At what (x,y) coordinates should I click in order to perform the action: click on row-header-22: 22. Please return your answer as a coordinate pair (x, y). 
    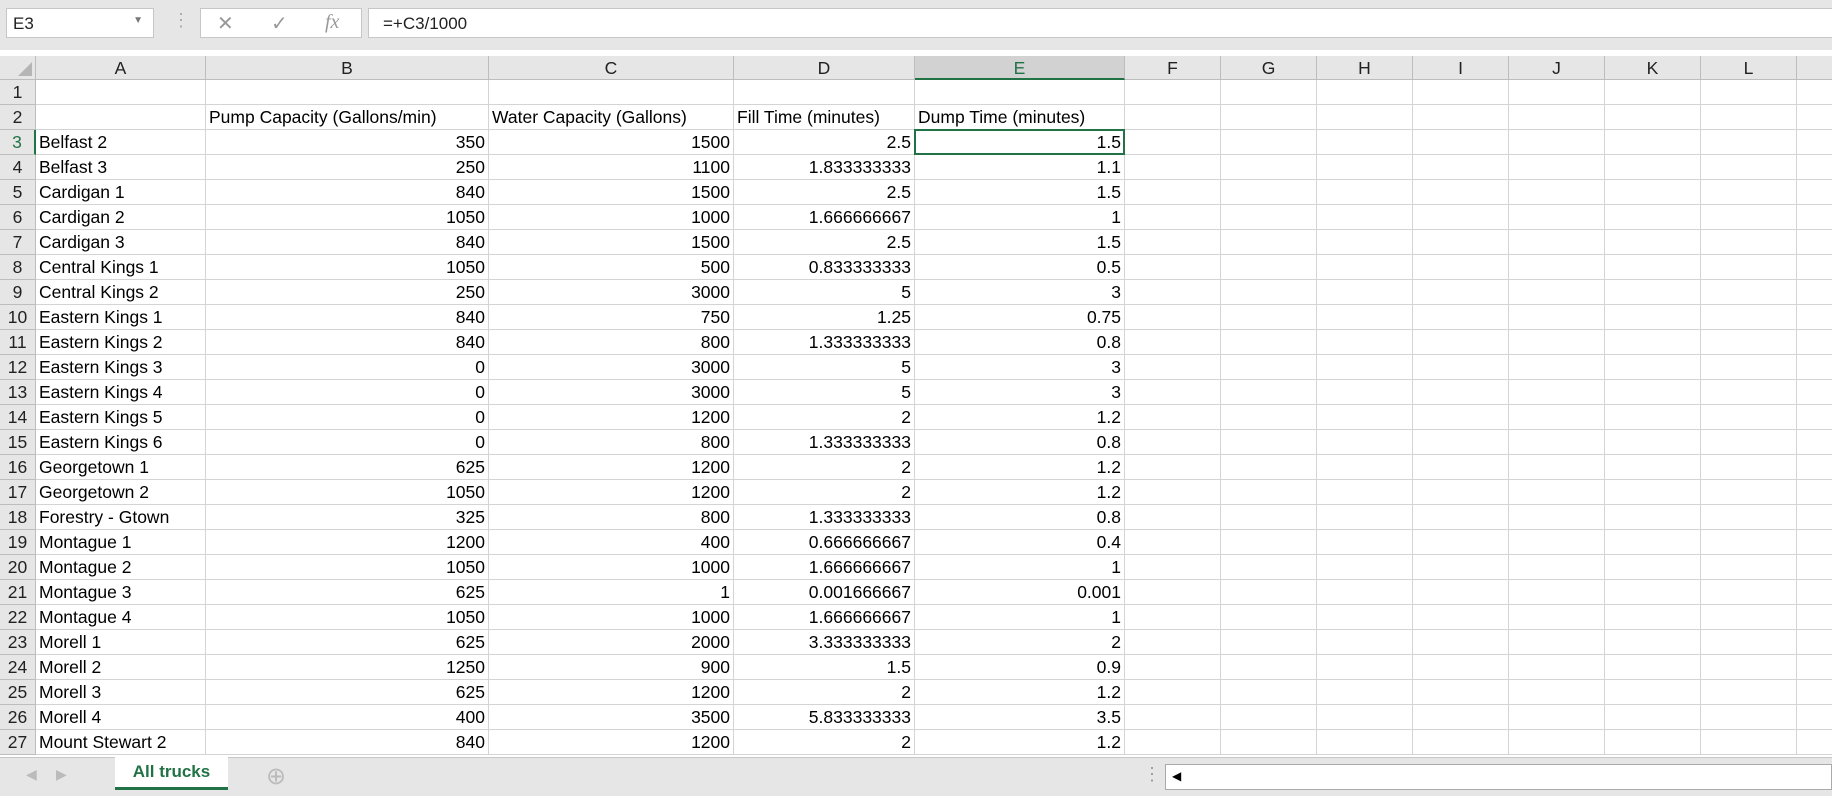
    Looking at the image, I should click on (18, 617).